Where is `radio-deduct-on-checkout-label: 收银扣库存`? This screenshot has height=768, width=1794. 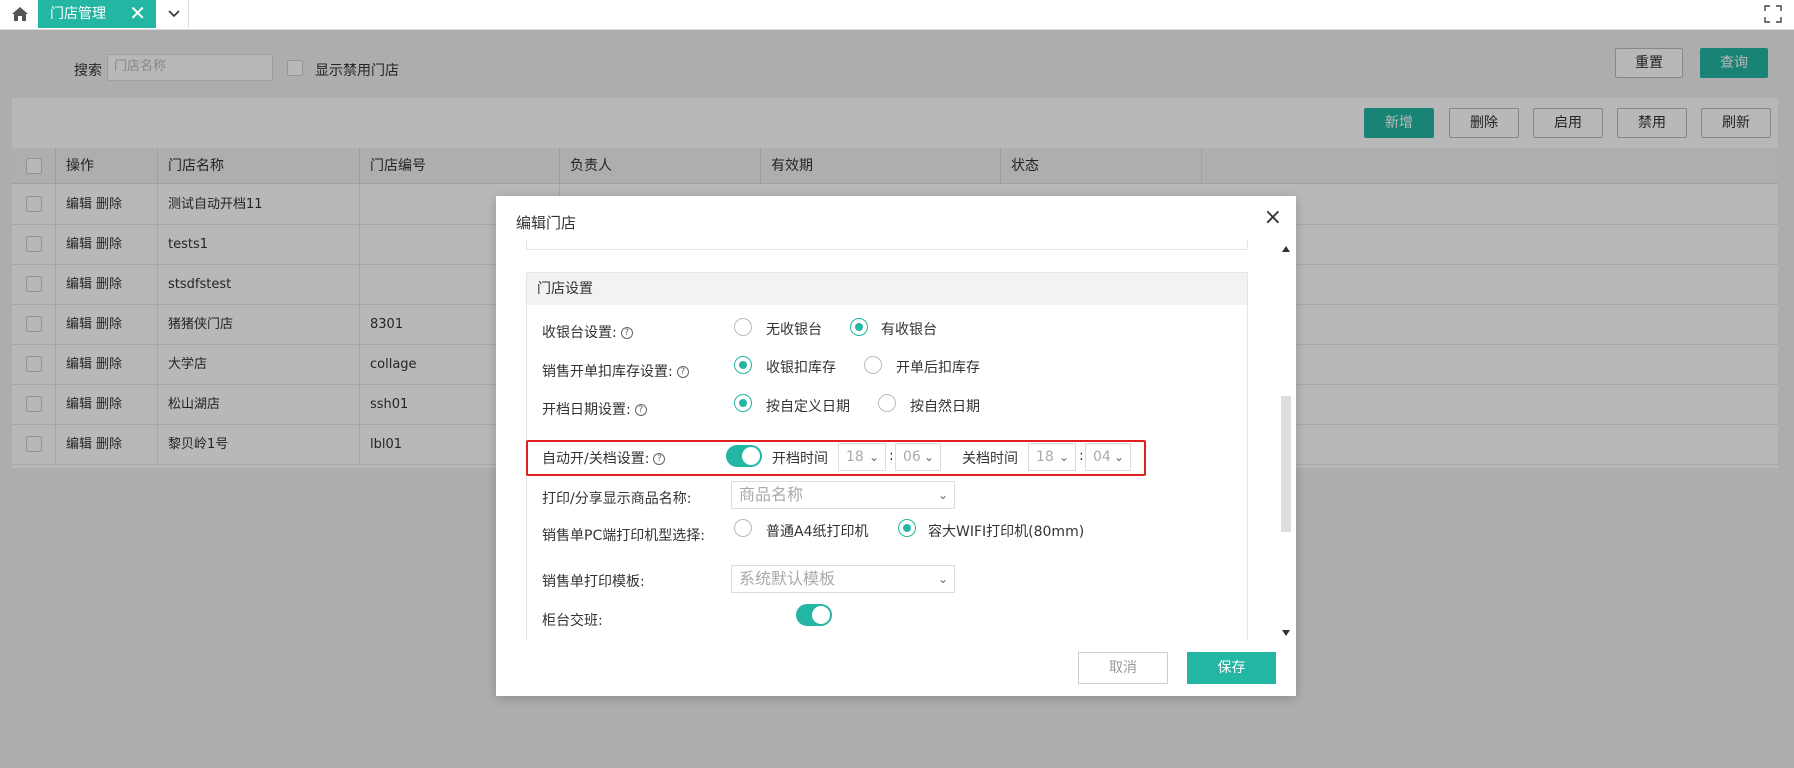
radio-deduct-on-checkout-label: 收银扣库存 is located at coordinates (801, 368).